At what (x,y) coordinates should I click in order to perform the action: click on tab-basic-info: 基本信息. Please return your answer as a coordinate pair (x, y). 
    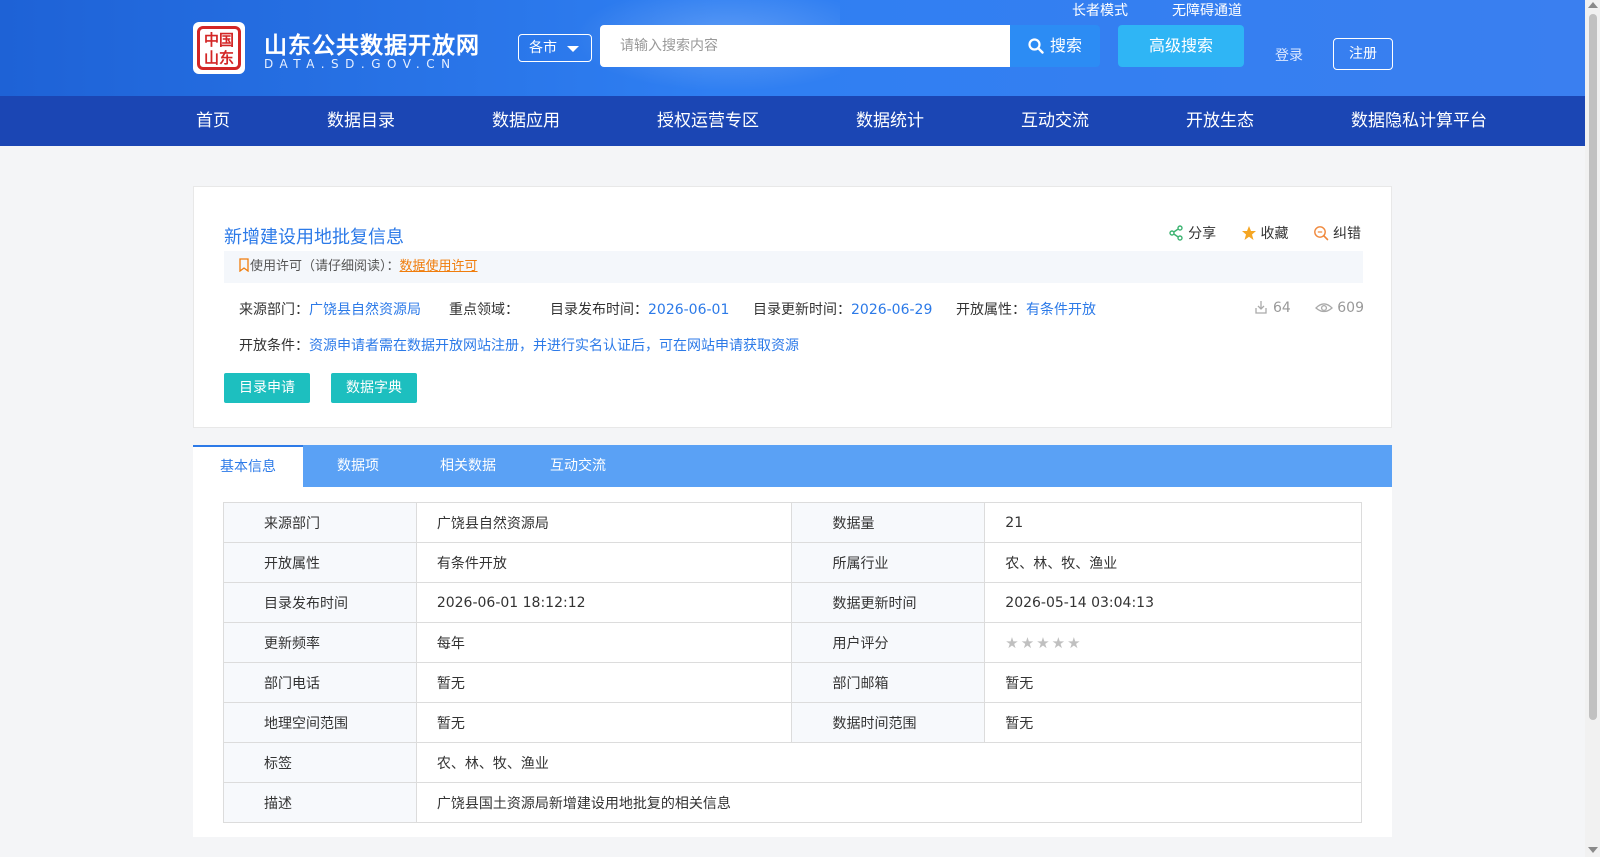
    Looking at the image, I should click on (248, 466).